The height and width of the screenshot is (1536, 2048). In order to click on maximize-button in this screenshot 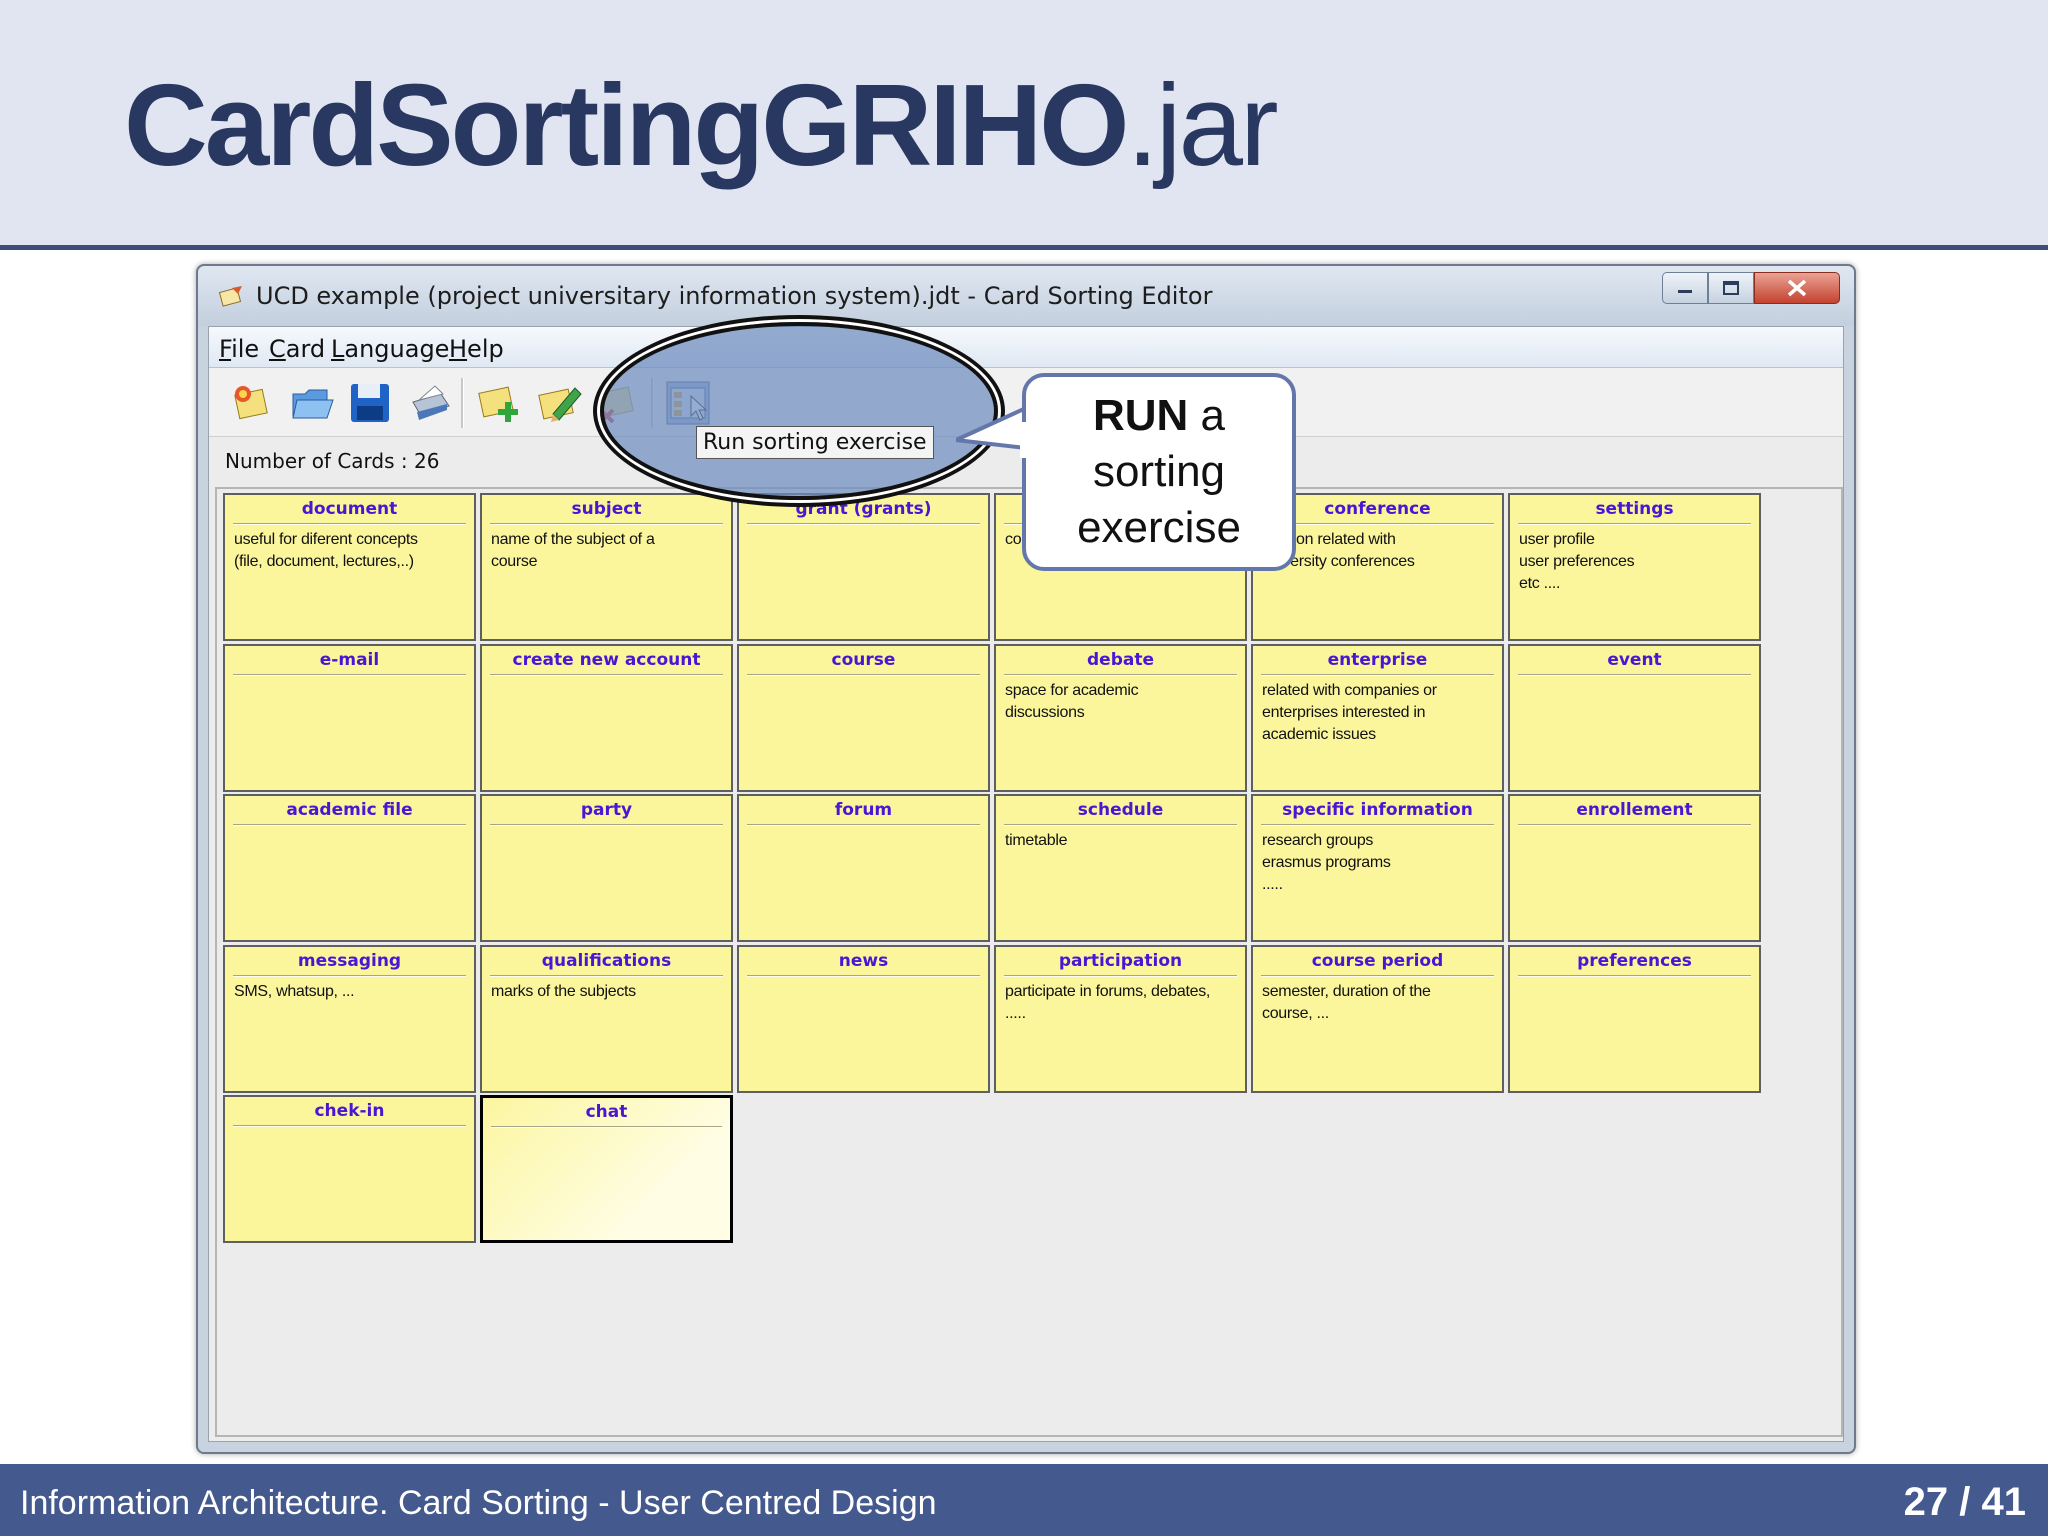, I will do `click(1731, 288)`.